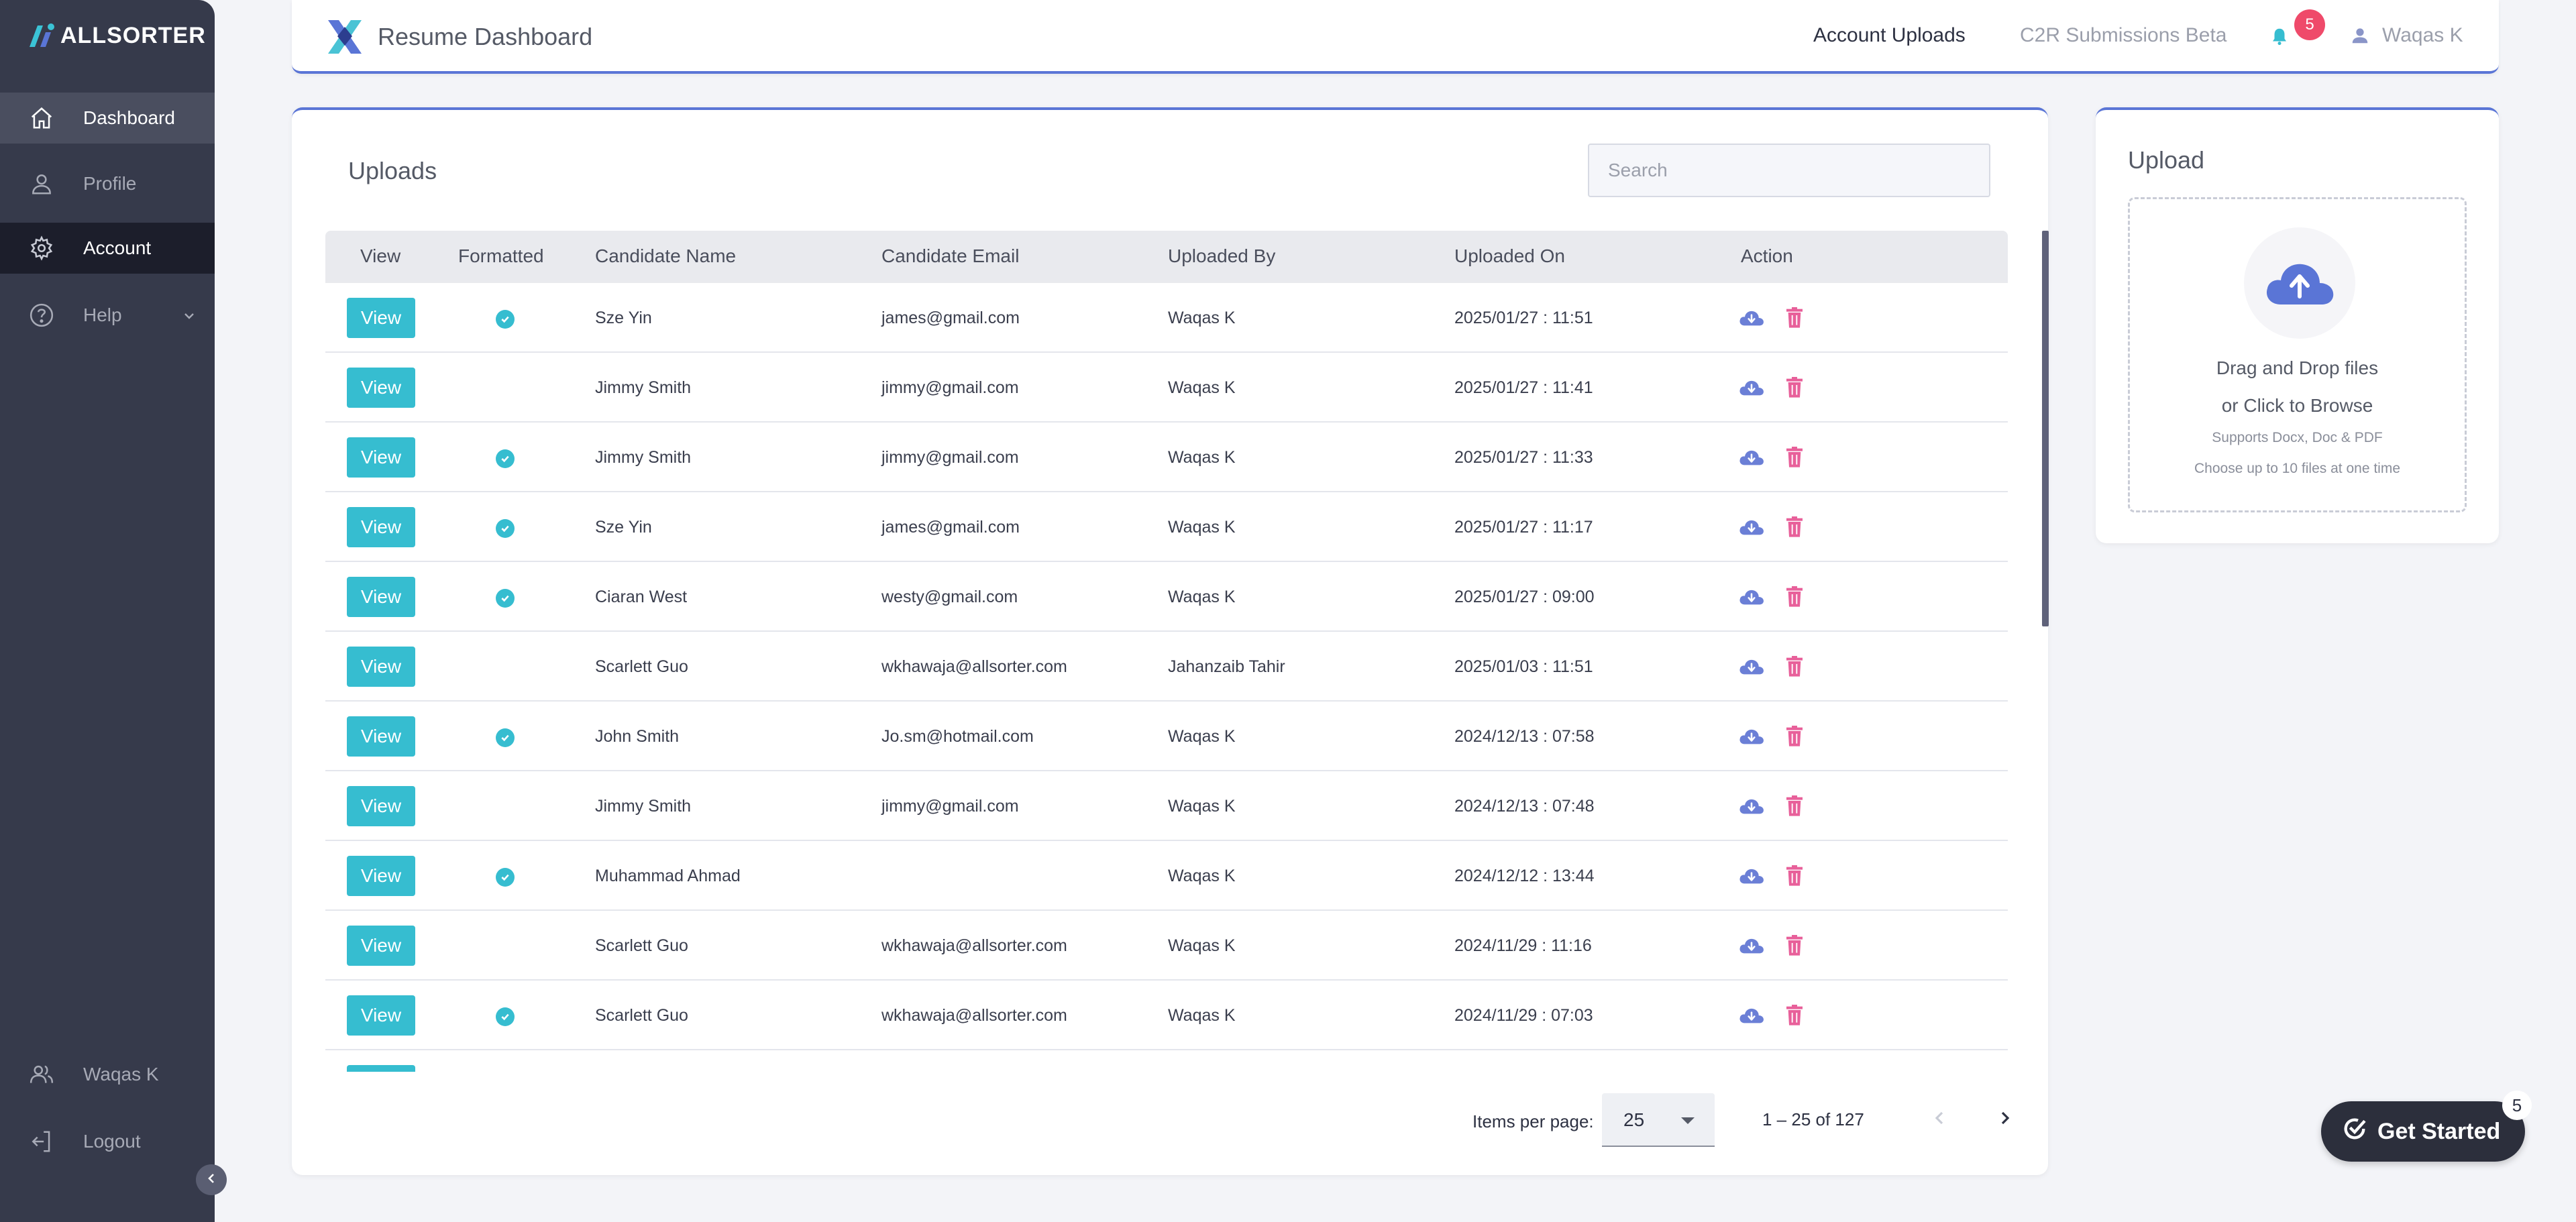  What do you see at coordinates (102, 315) in the screenshot?
I see `sidebar-item-label: Help` at bounding box center [102, 315].